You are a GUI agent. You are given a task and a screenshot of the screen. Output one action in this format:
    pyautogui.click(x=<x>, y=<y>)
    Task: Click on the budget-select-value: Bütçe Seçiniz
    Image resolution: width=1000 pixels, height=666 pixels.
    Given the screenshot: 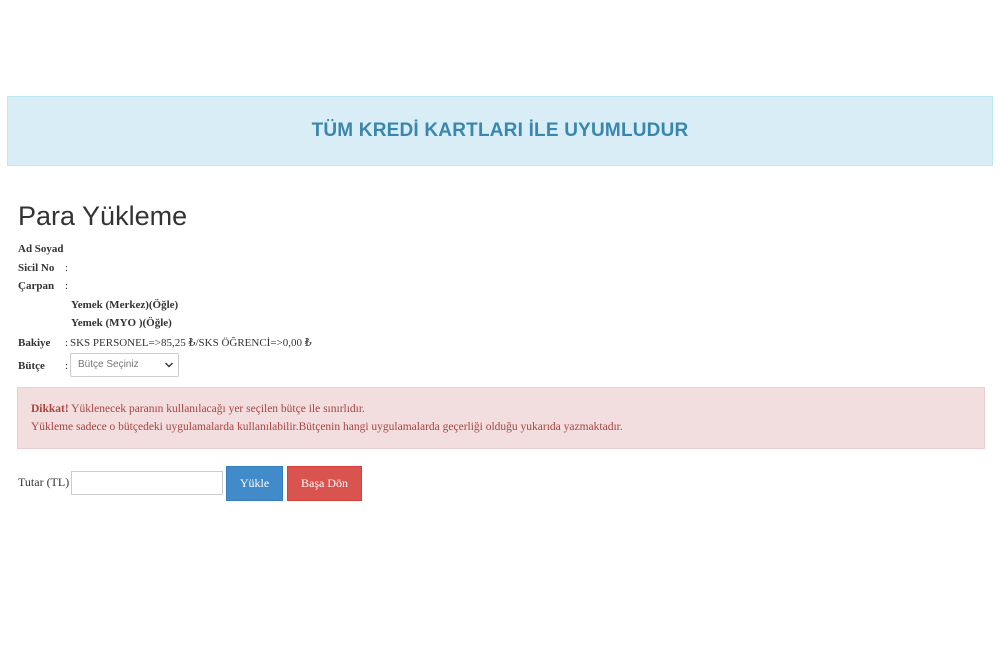 What is the action you would take?
    pyautogui.click(x=108, y=364)
    